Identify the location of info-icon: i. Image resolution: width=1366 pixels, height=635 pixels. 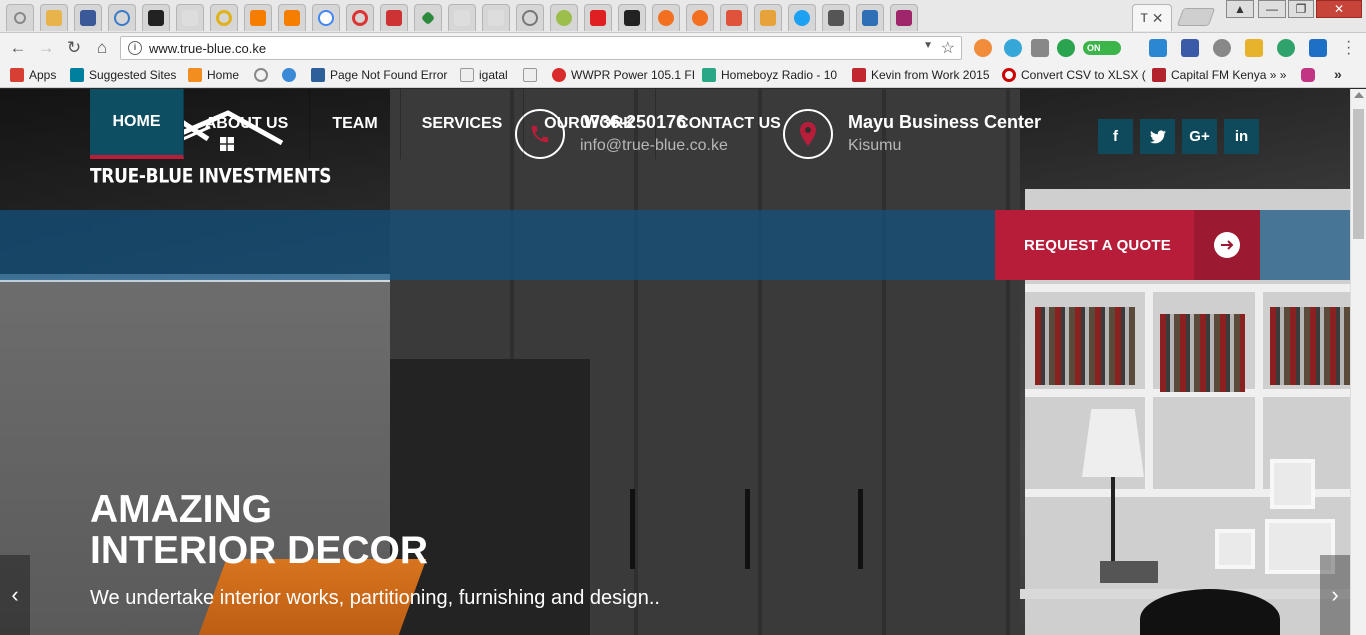
(135, 48).